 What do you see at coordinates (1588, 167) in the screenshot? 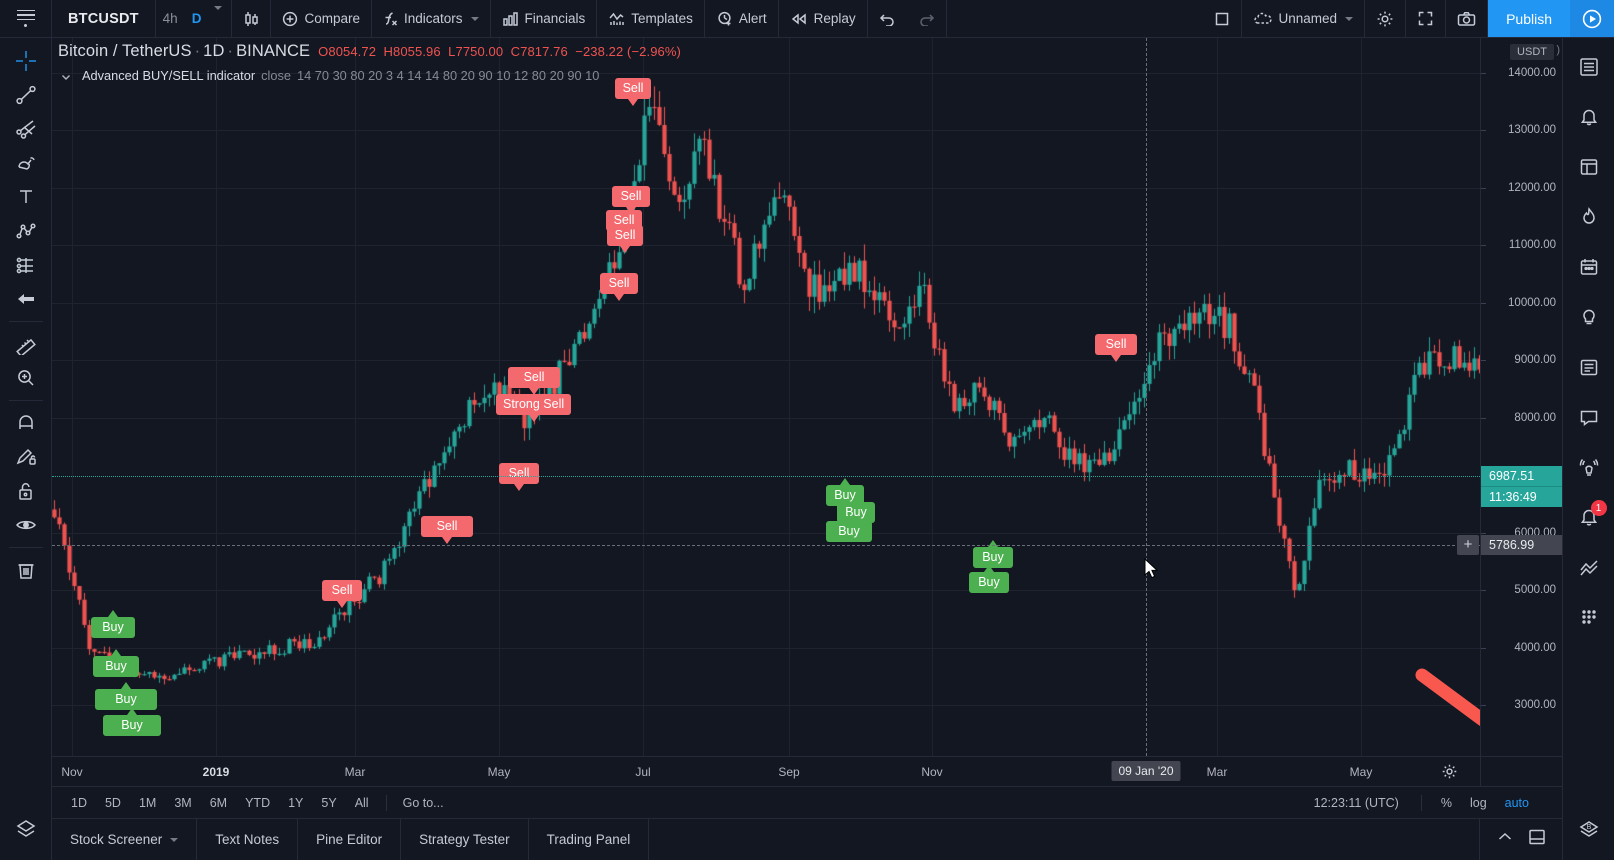
I see `data-window-icon` at bounding box center [1588, 167].